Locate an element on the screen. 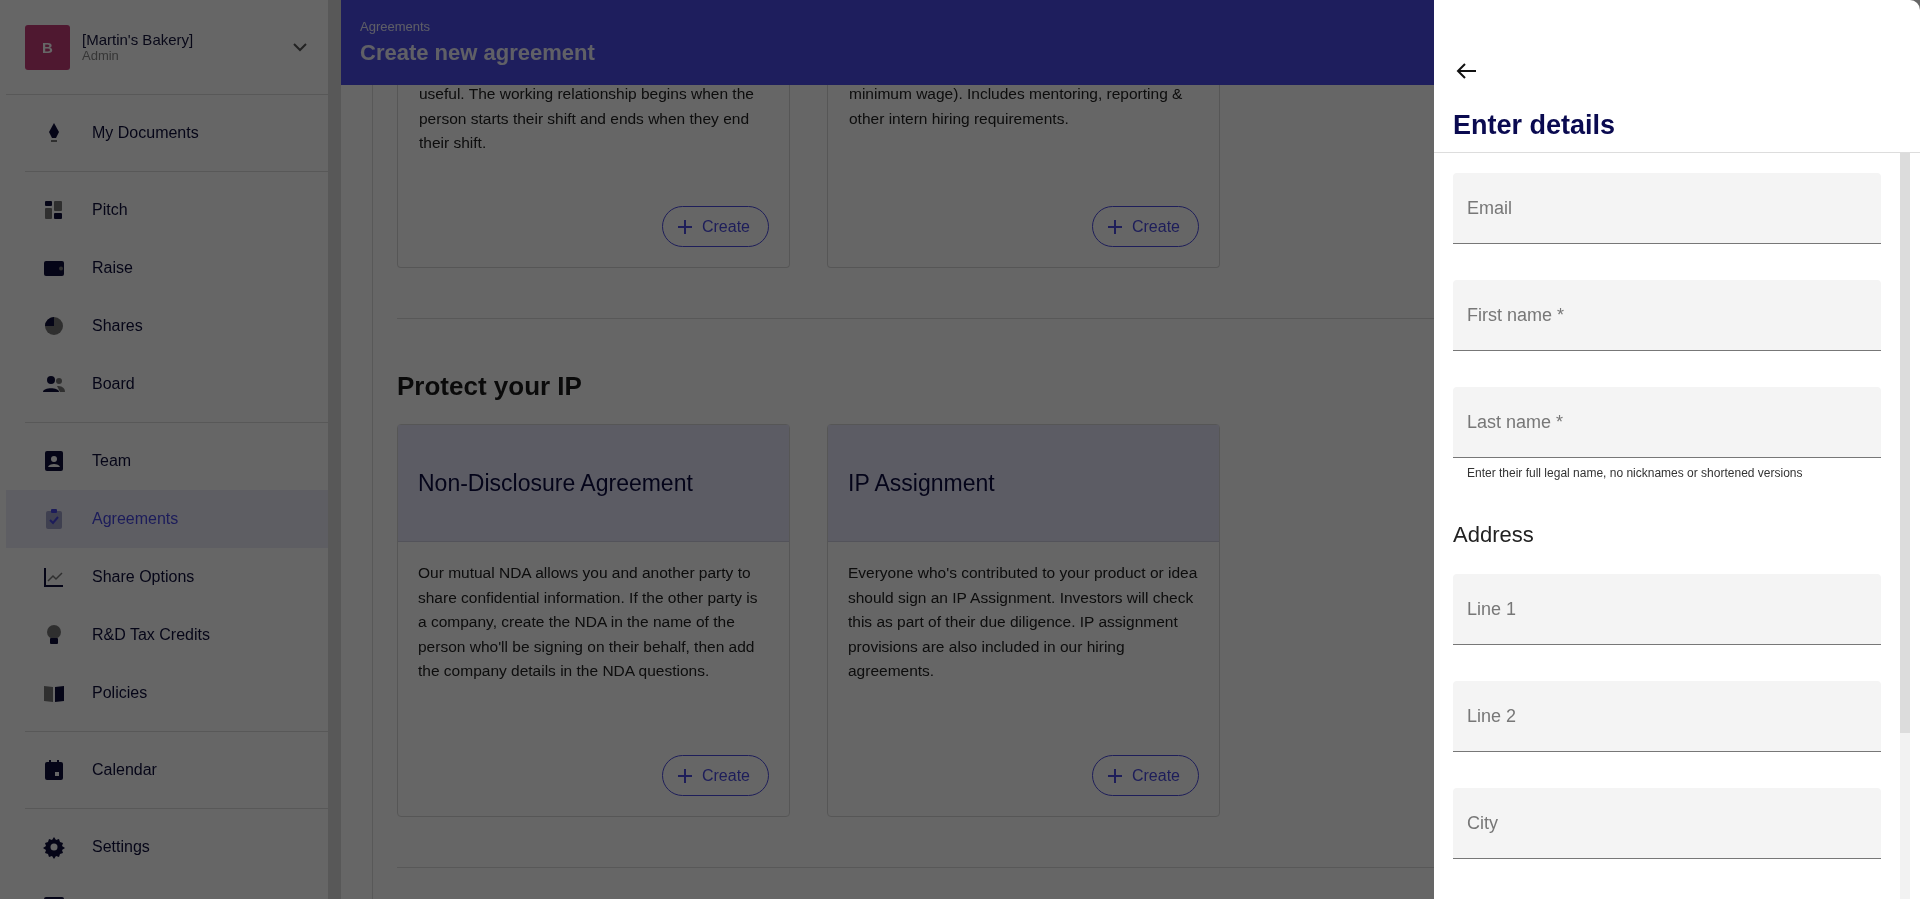 The image size is (1920, 899). line-chart-icon is located at coordinates (54, 577).